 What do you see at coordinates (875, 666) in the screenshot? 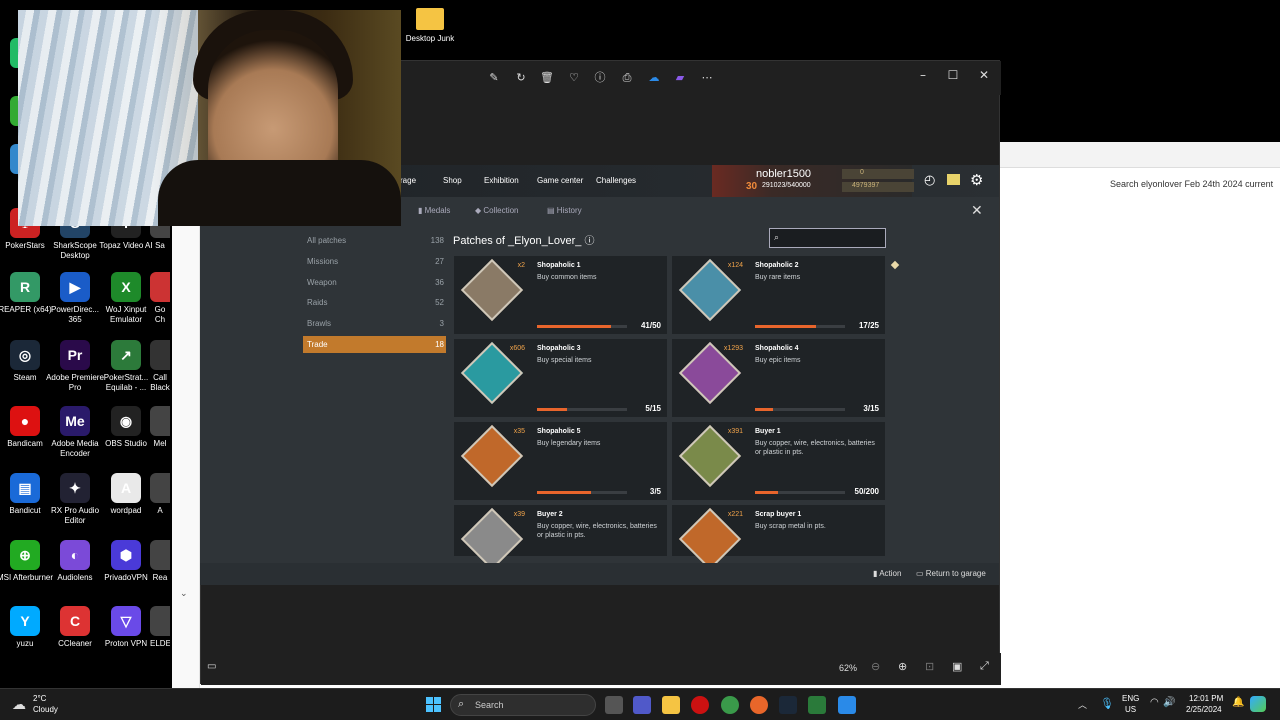
I see `zoom-out-icon: ⊖` at bounding box center [875, 666].